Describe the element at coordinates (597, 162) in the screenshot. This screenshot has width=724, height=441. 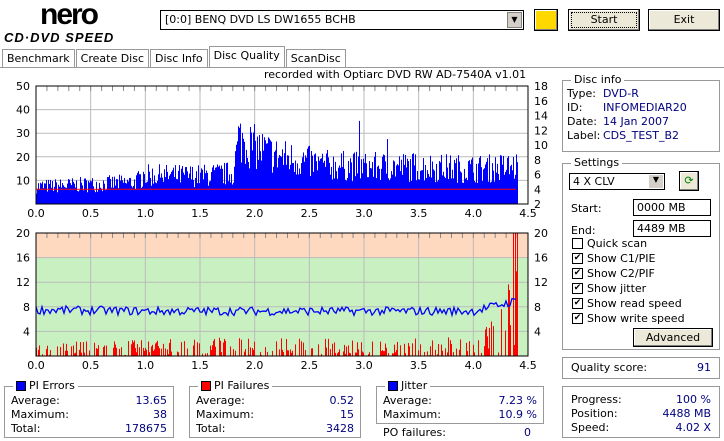
I see `settings-title: Settings` at that location.